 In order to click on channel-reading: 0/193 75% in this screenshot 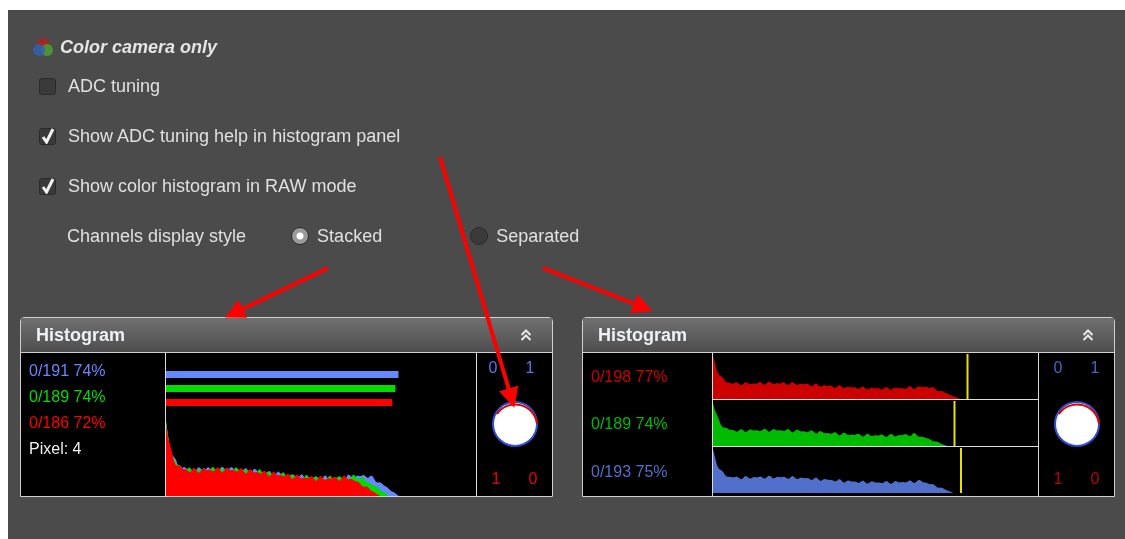, I will do `click(630, 472)`.